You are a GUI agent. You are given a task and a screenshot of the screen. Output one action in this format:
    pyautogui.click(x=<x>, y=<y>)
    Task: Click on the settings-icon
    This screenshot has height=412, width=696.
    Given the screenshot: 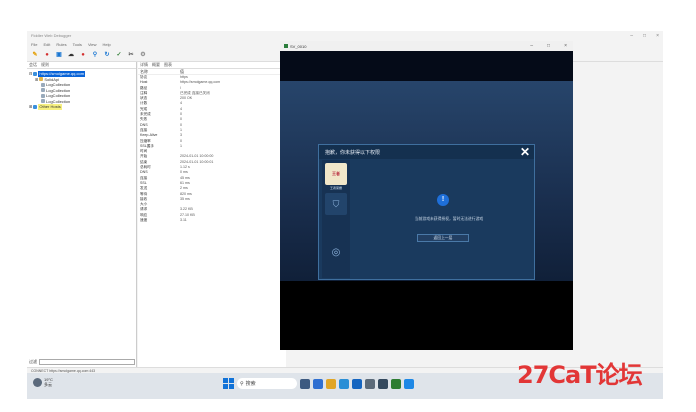 What is the action you would take?
    pyautogui.click(x=370, y=383)
    